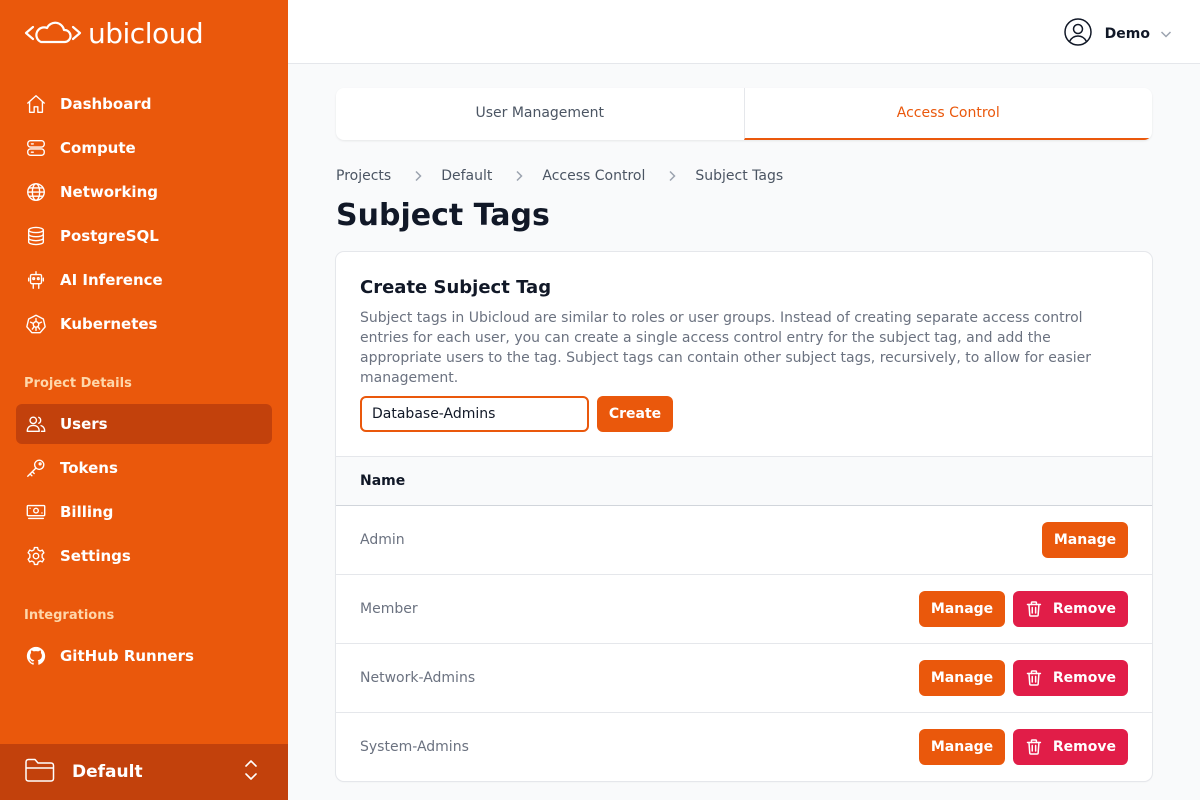 The width and height of the screenshot is (1200, 800). Describe the element at coordinates (36, 324) in the screenshot. I see `helm-icon` at that location.